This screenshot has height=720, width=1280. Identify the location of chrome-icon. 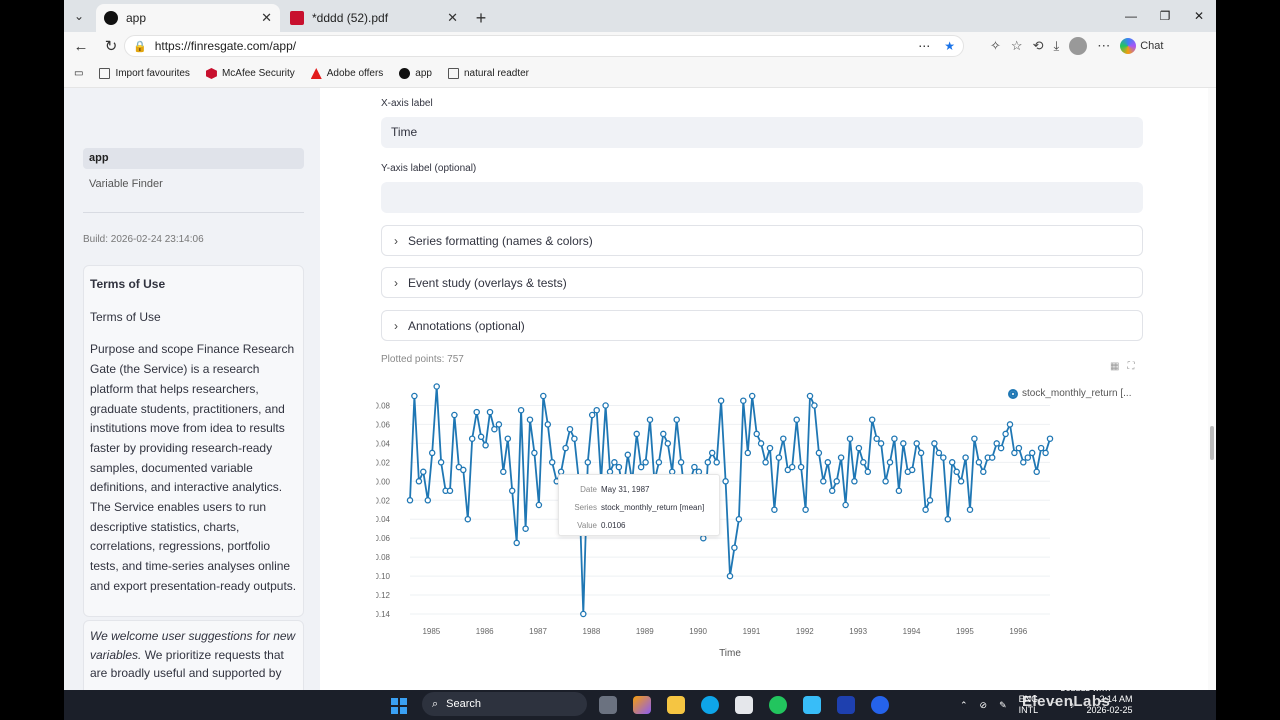
(778, 705).